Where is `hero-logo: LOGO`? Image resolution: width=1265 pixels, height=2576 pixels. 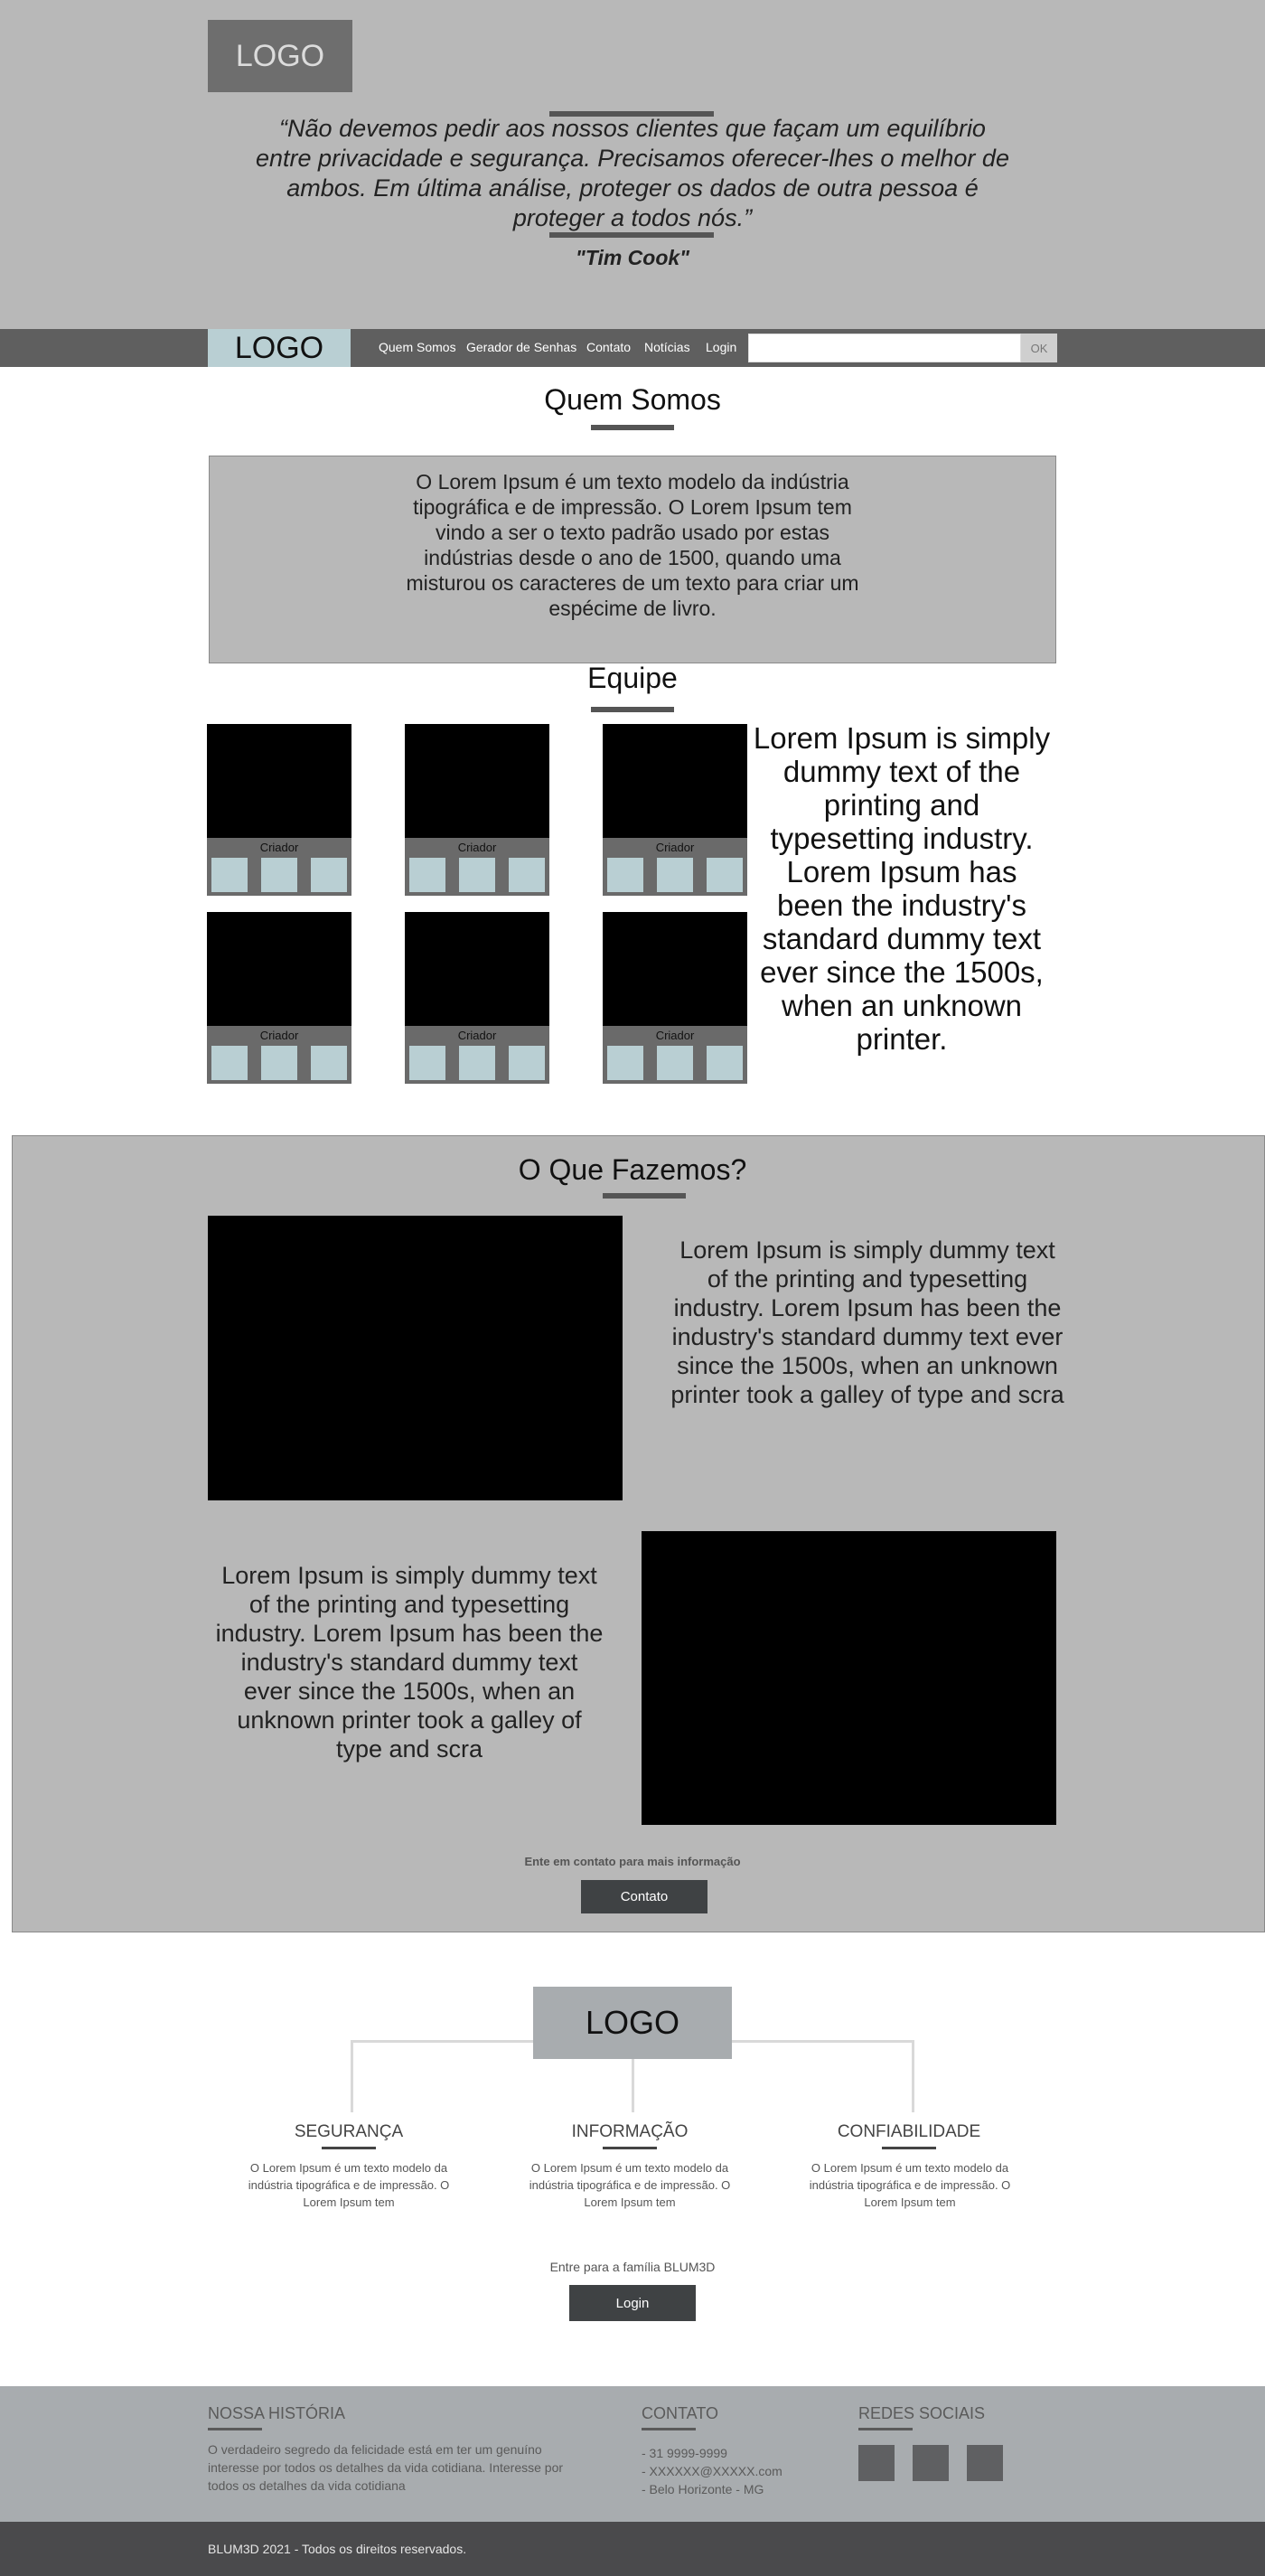 hero-logo: LOGO is located at coordinates (280, 56).